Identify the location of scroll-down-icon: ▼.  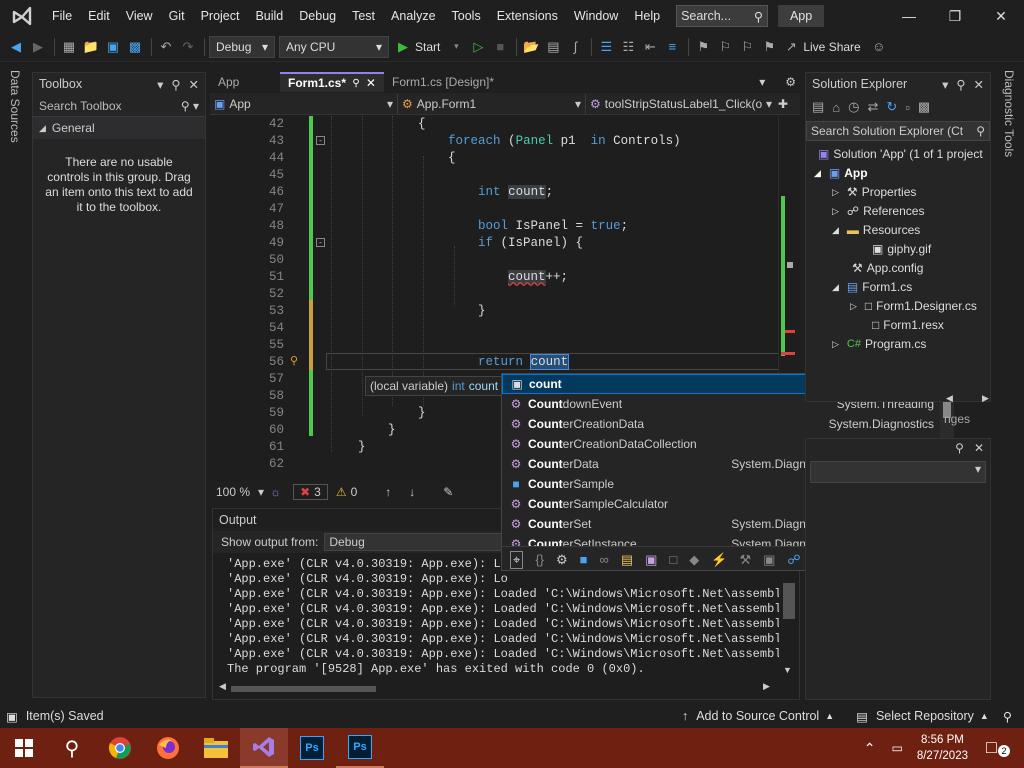
(787, 670).